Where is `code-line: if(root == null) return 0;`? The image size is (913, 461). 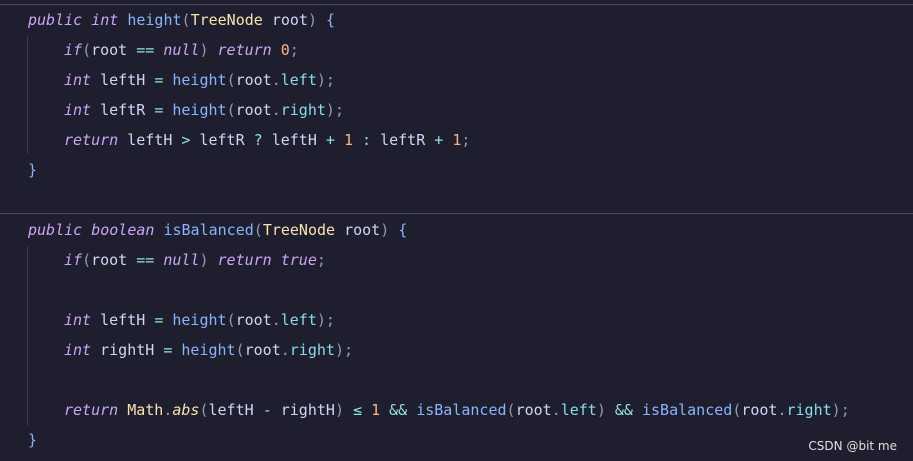 code-line: if(root == null) return 0; is located at coordinates (163, 50).